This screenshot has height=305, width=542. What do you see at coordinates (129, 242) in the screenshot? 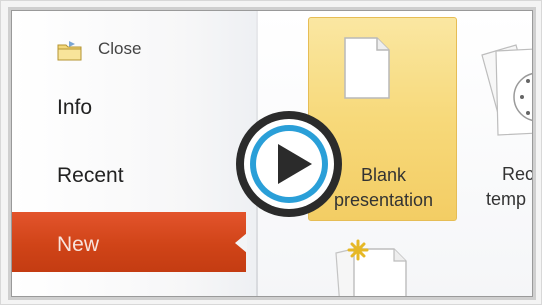
I see `menu-item-new: New` at bounding box center [129, 242].